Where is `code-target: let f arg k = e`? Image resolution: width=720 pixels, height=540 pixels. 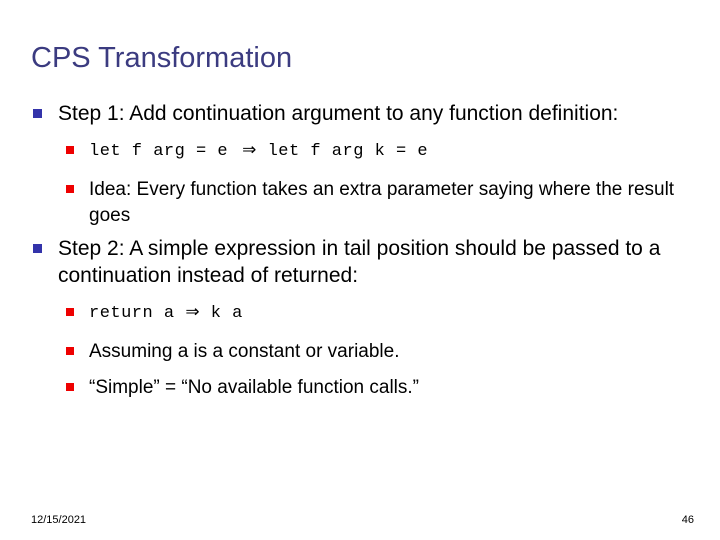
code-target: let f arg k = e is located at coordinates (348, 151).